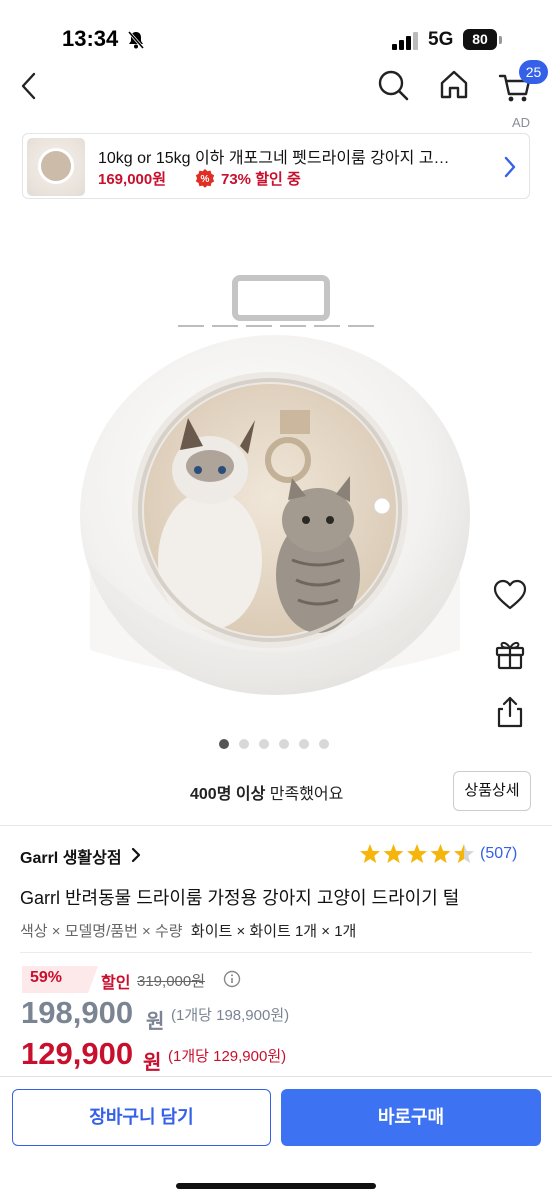 The image size is (552, 1200). I want to click on buy-now-button: 바로구매, so click(411, 1117).